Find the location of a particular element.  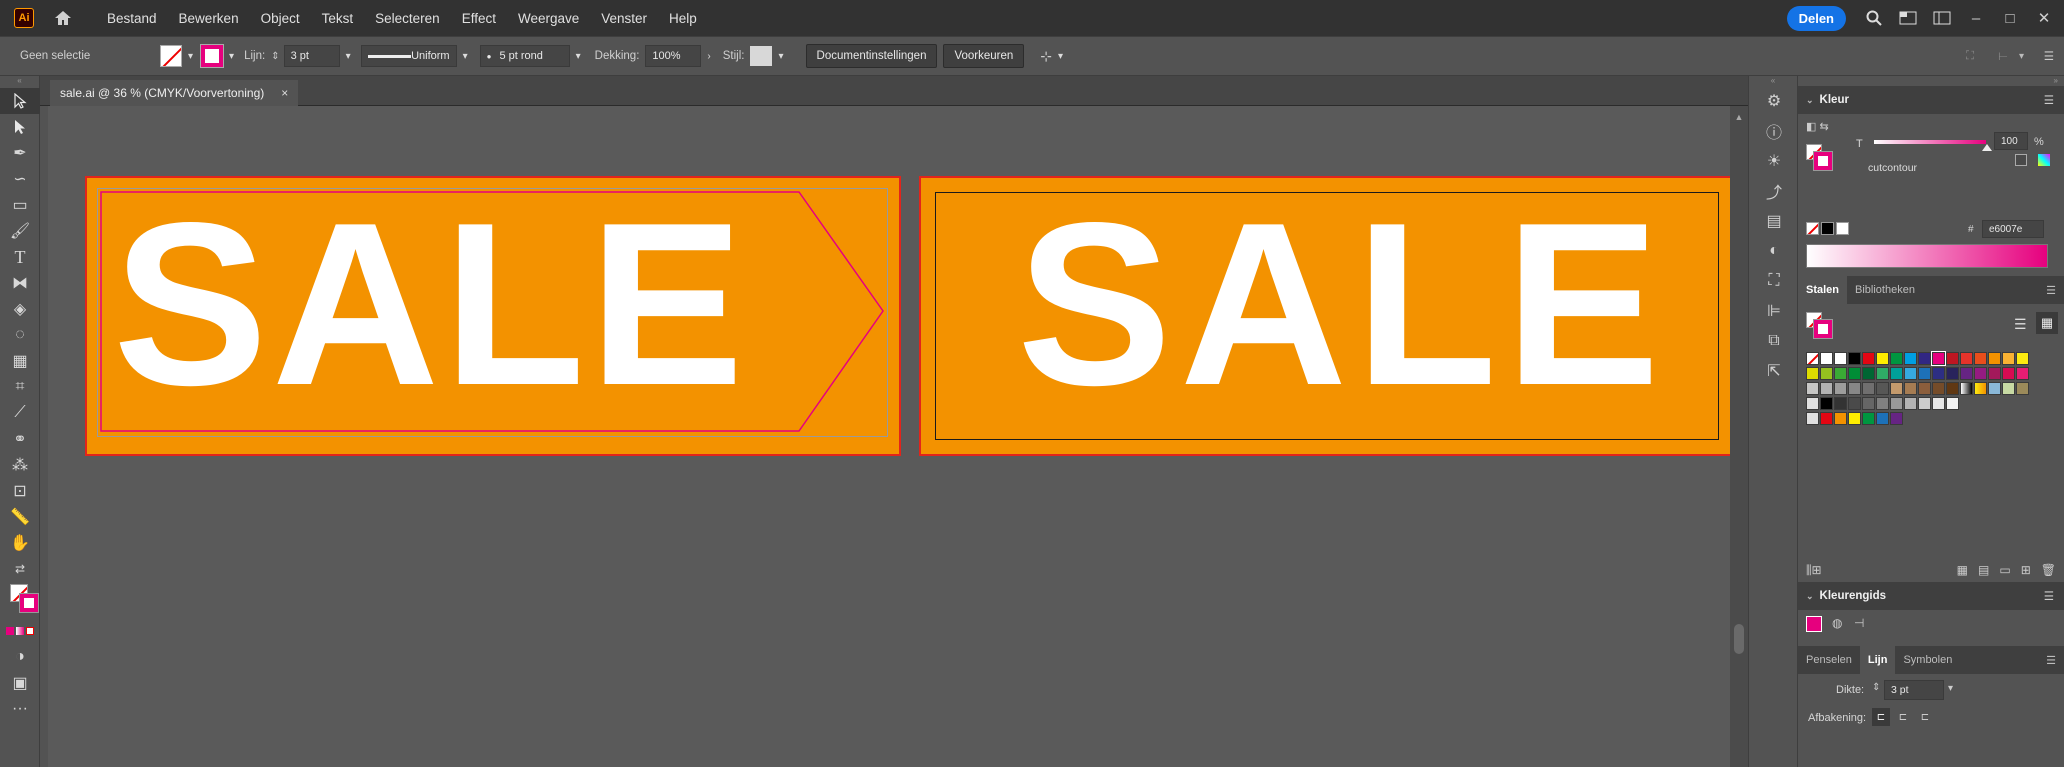

tint-slider is located at coordinates (1930, 142).